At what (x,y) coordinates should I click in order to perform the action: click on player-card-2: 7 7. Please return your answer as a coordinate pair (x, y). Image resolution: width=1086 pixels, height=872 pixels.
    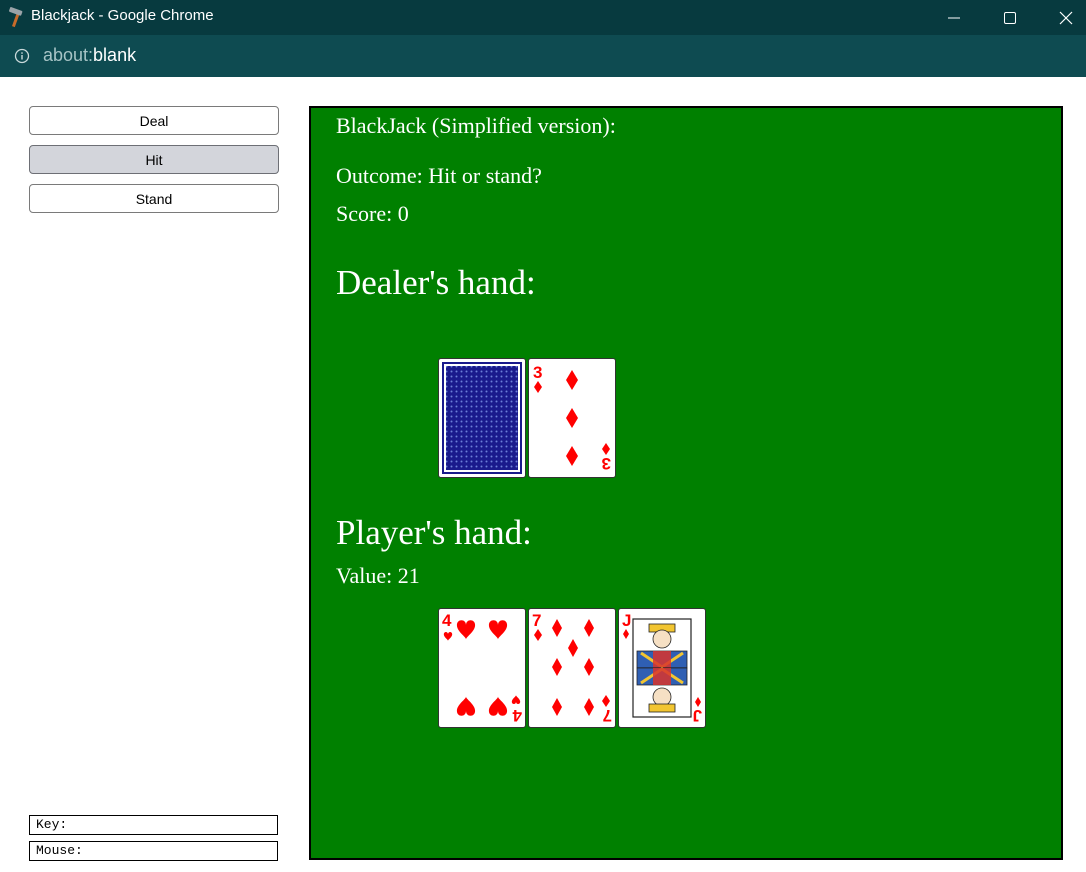
    Looking at the image, I should click on (572, 668).